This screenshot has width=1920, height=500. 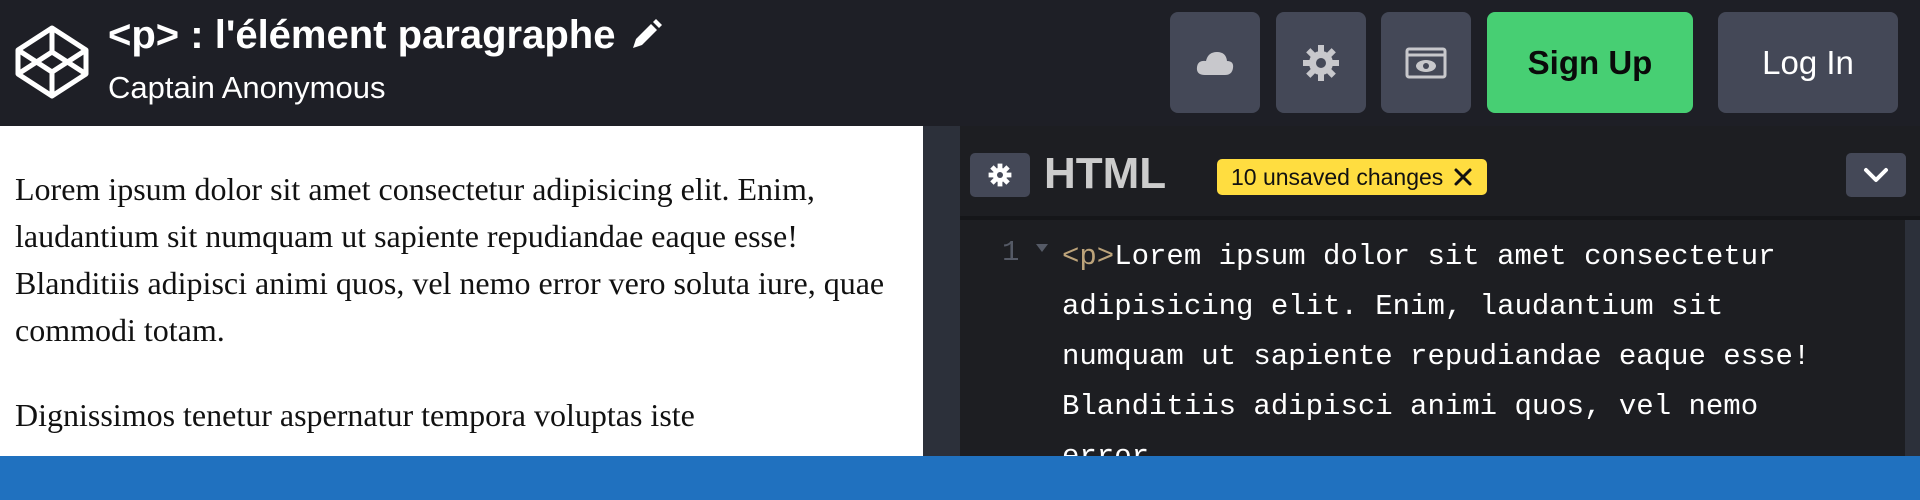 What do you see at coordinates (941, 291) in the screenshot?
I see `pane-resize-handle` at bounding box center [941, 291].